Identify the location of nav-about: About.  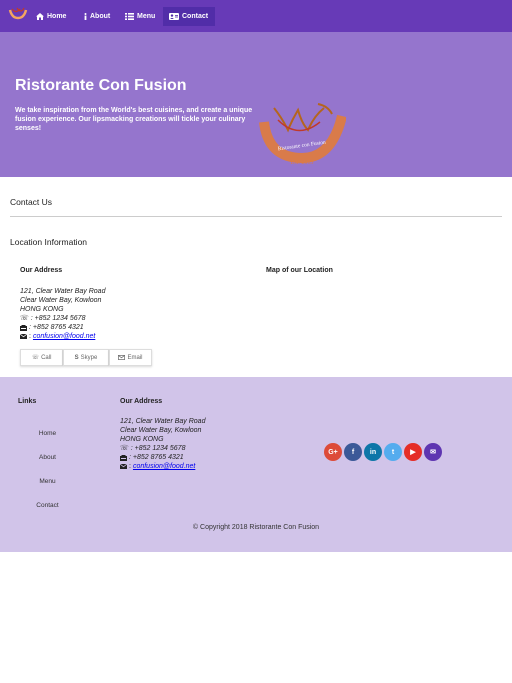
(97, 16).